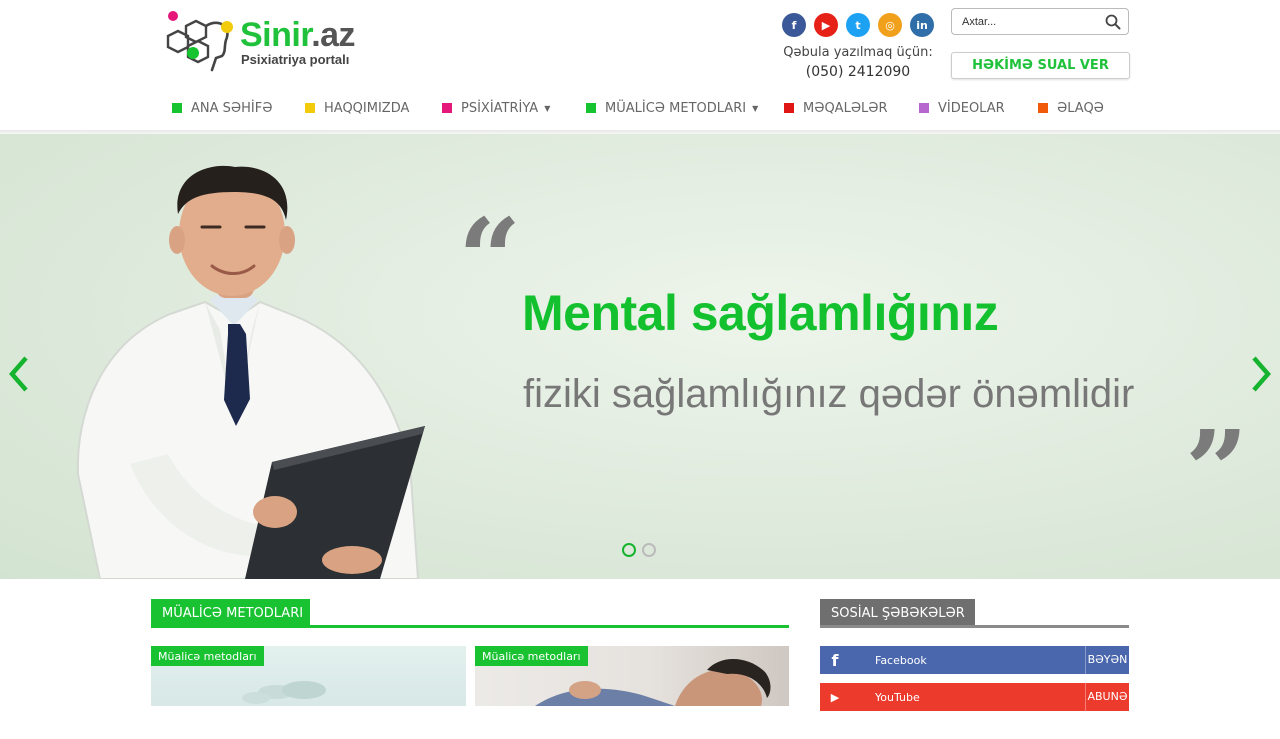 This screenshot has width=1280, height=739. I want to click on site-logo: Sinir.az Psixiatriya portalı, so click(279, 41).